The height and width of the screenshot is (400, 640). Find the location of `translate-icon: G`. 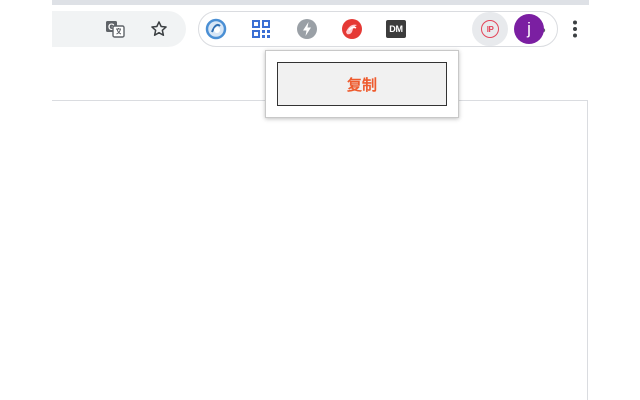

translate-icon: G is located at coordinates (115, 29).